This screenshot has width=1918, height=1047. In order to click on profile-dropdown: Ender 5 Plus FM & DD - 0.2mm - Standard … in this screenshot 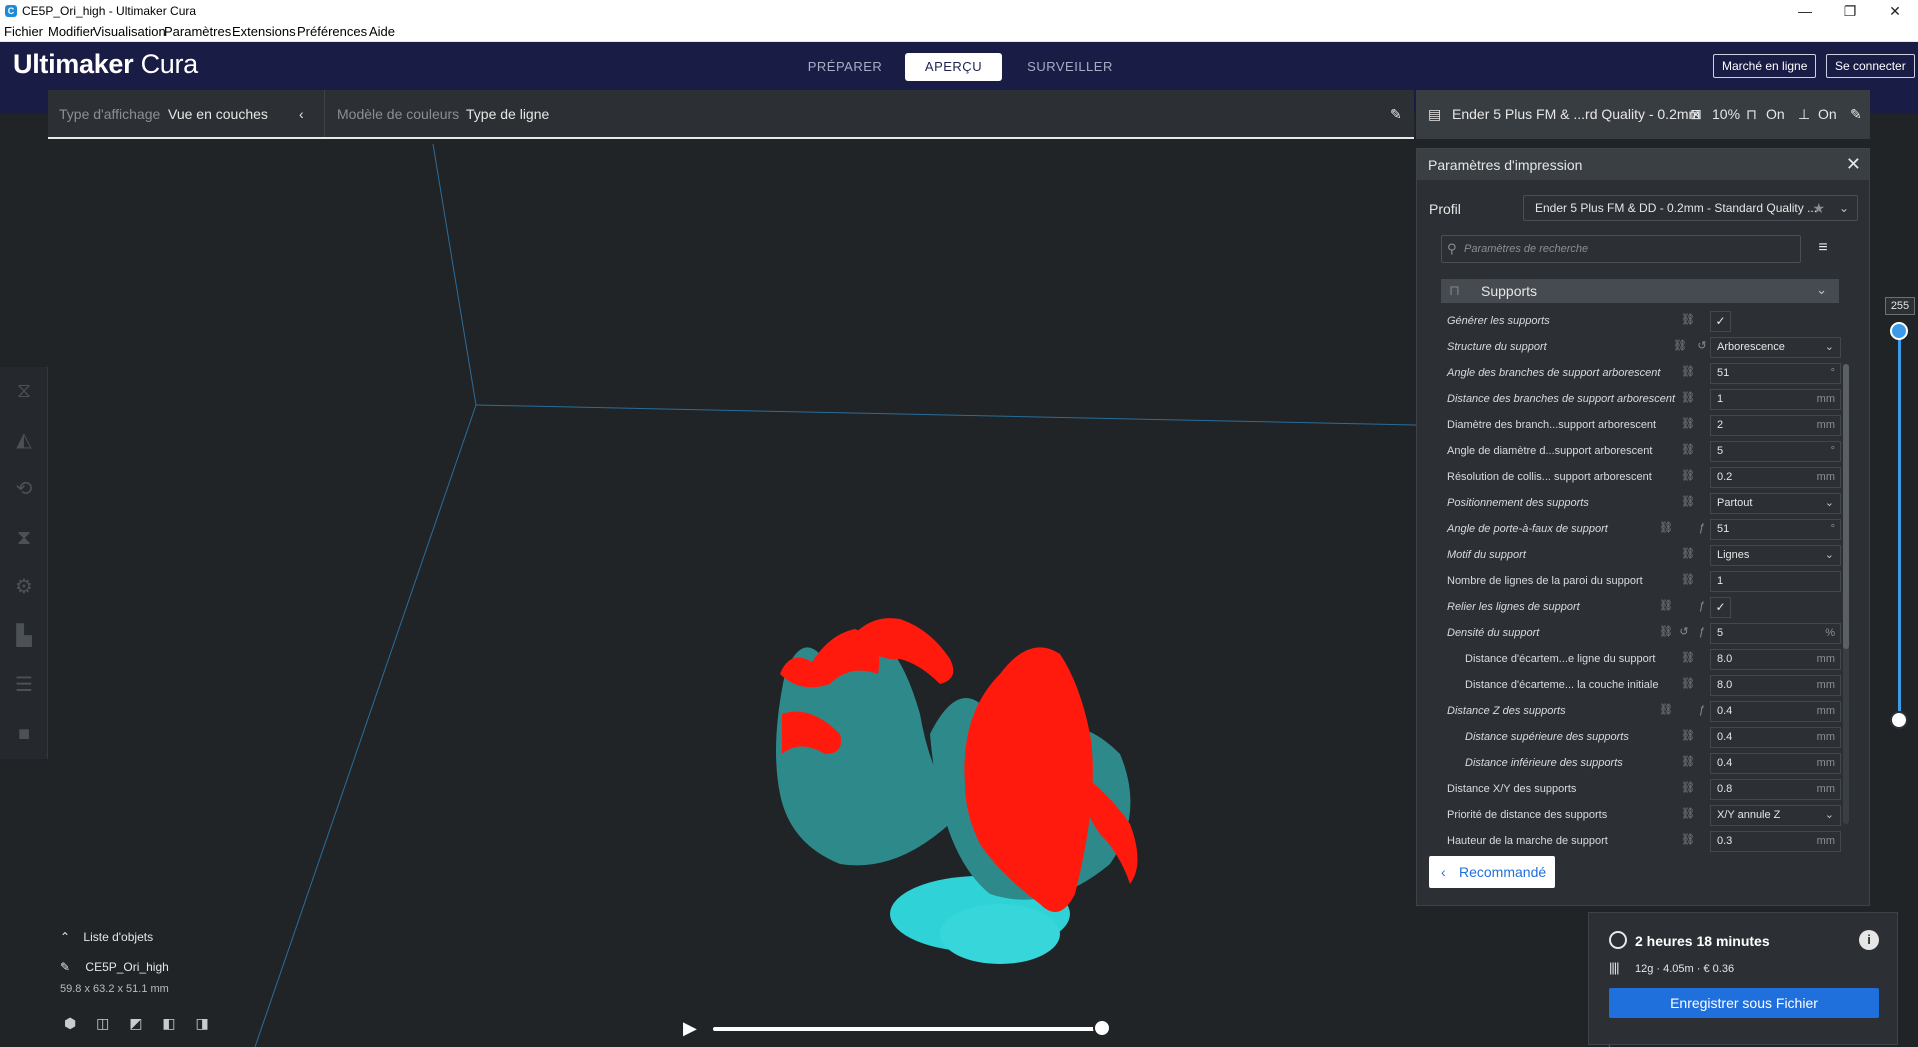, I will do `click(1690, 208)`.